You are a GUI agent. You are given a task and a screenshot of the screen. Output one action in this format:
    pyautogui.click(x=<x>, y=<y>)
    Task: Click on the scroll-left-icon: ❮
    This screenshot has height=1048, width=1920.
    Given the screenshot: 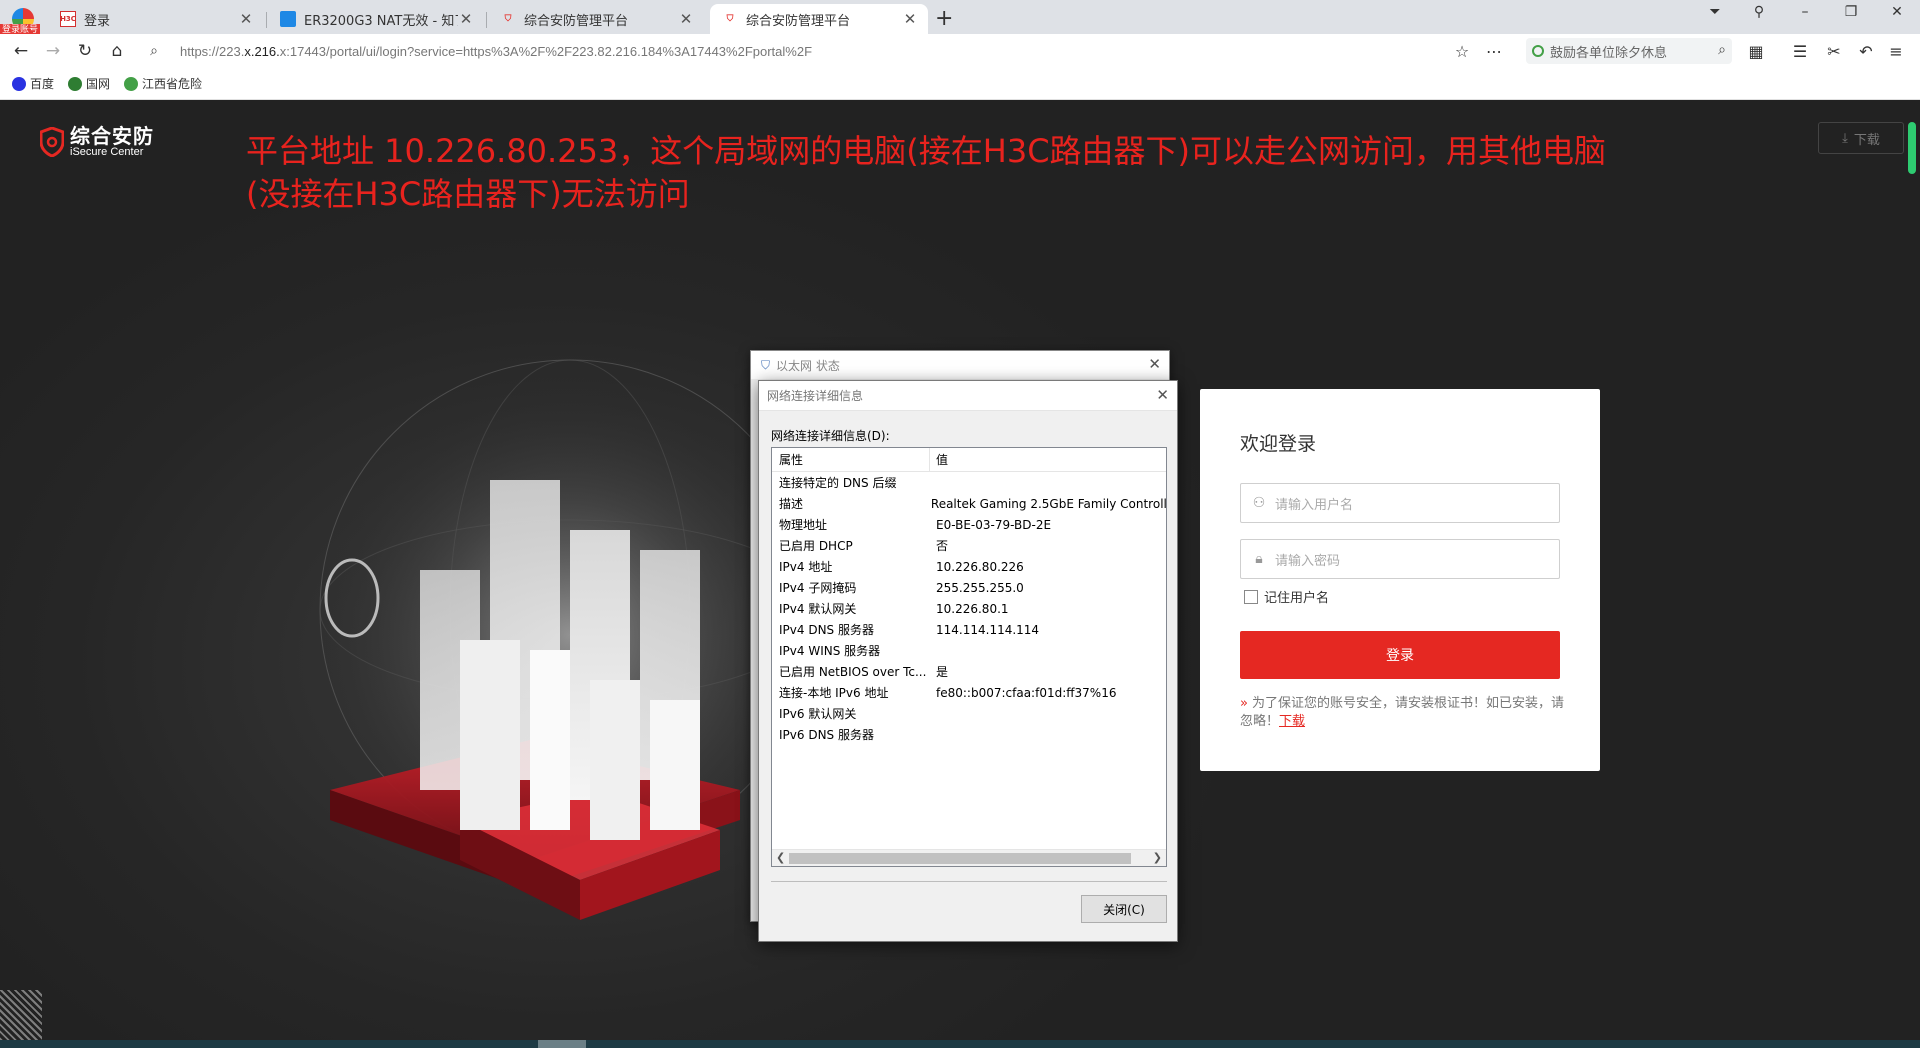 What is the action you would take?
    pyautogui.click(x=780, y=857)
    